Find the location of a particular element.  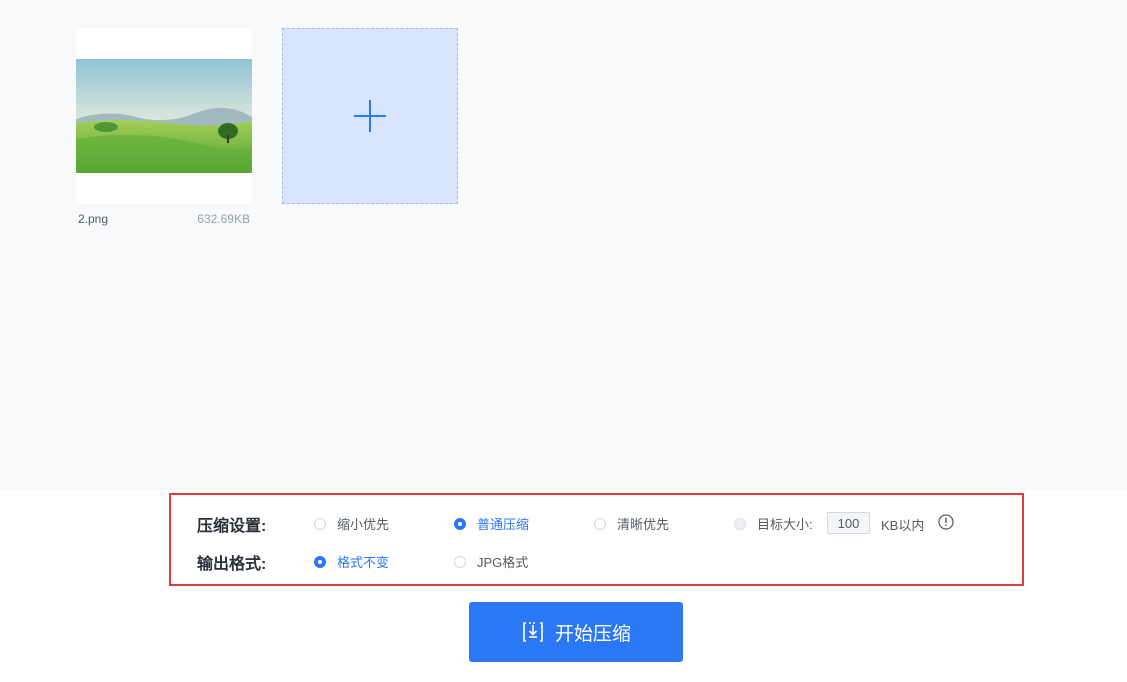

option-label: 格式不变 is located at coordinates (363, 562).